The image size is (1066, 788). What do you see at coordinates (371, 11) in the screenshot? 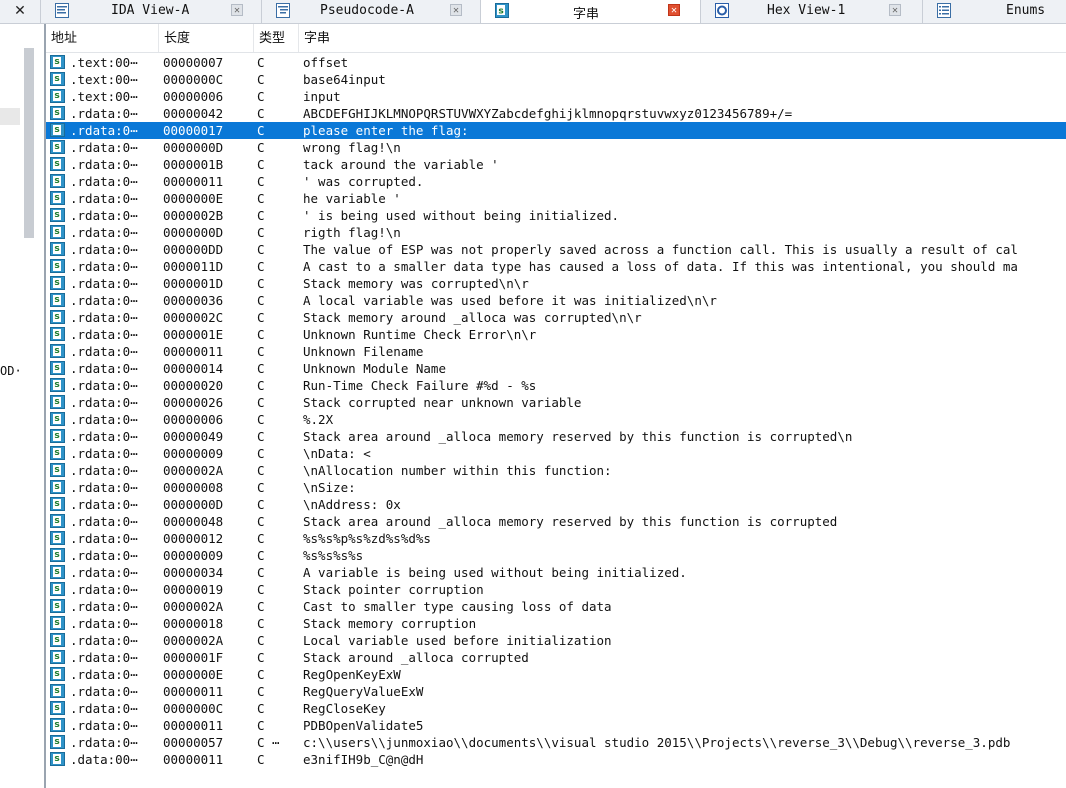
I see `tab-pseudocode-a: Pseudocode-A ✕` at bounding box center [371, 11].